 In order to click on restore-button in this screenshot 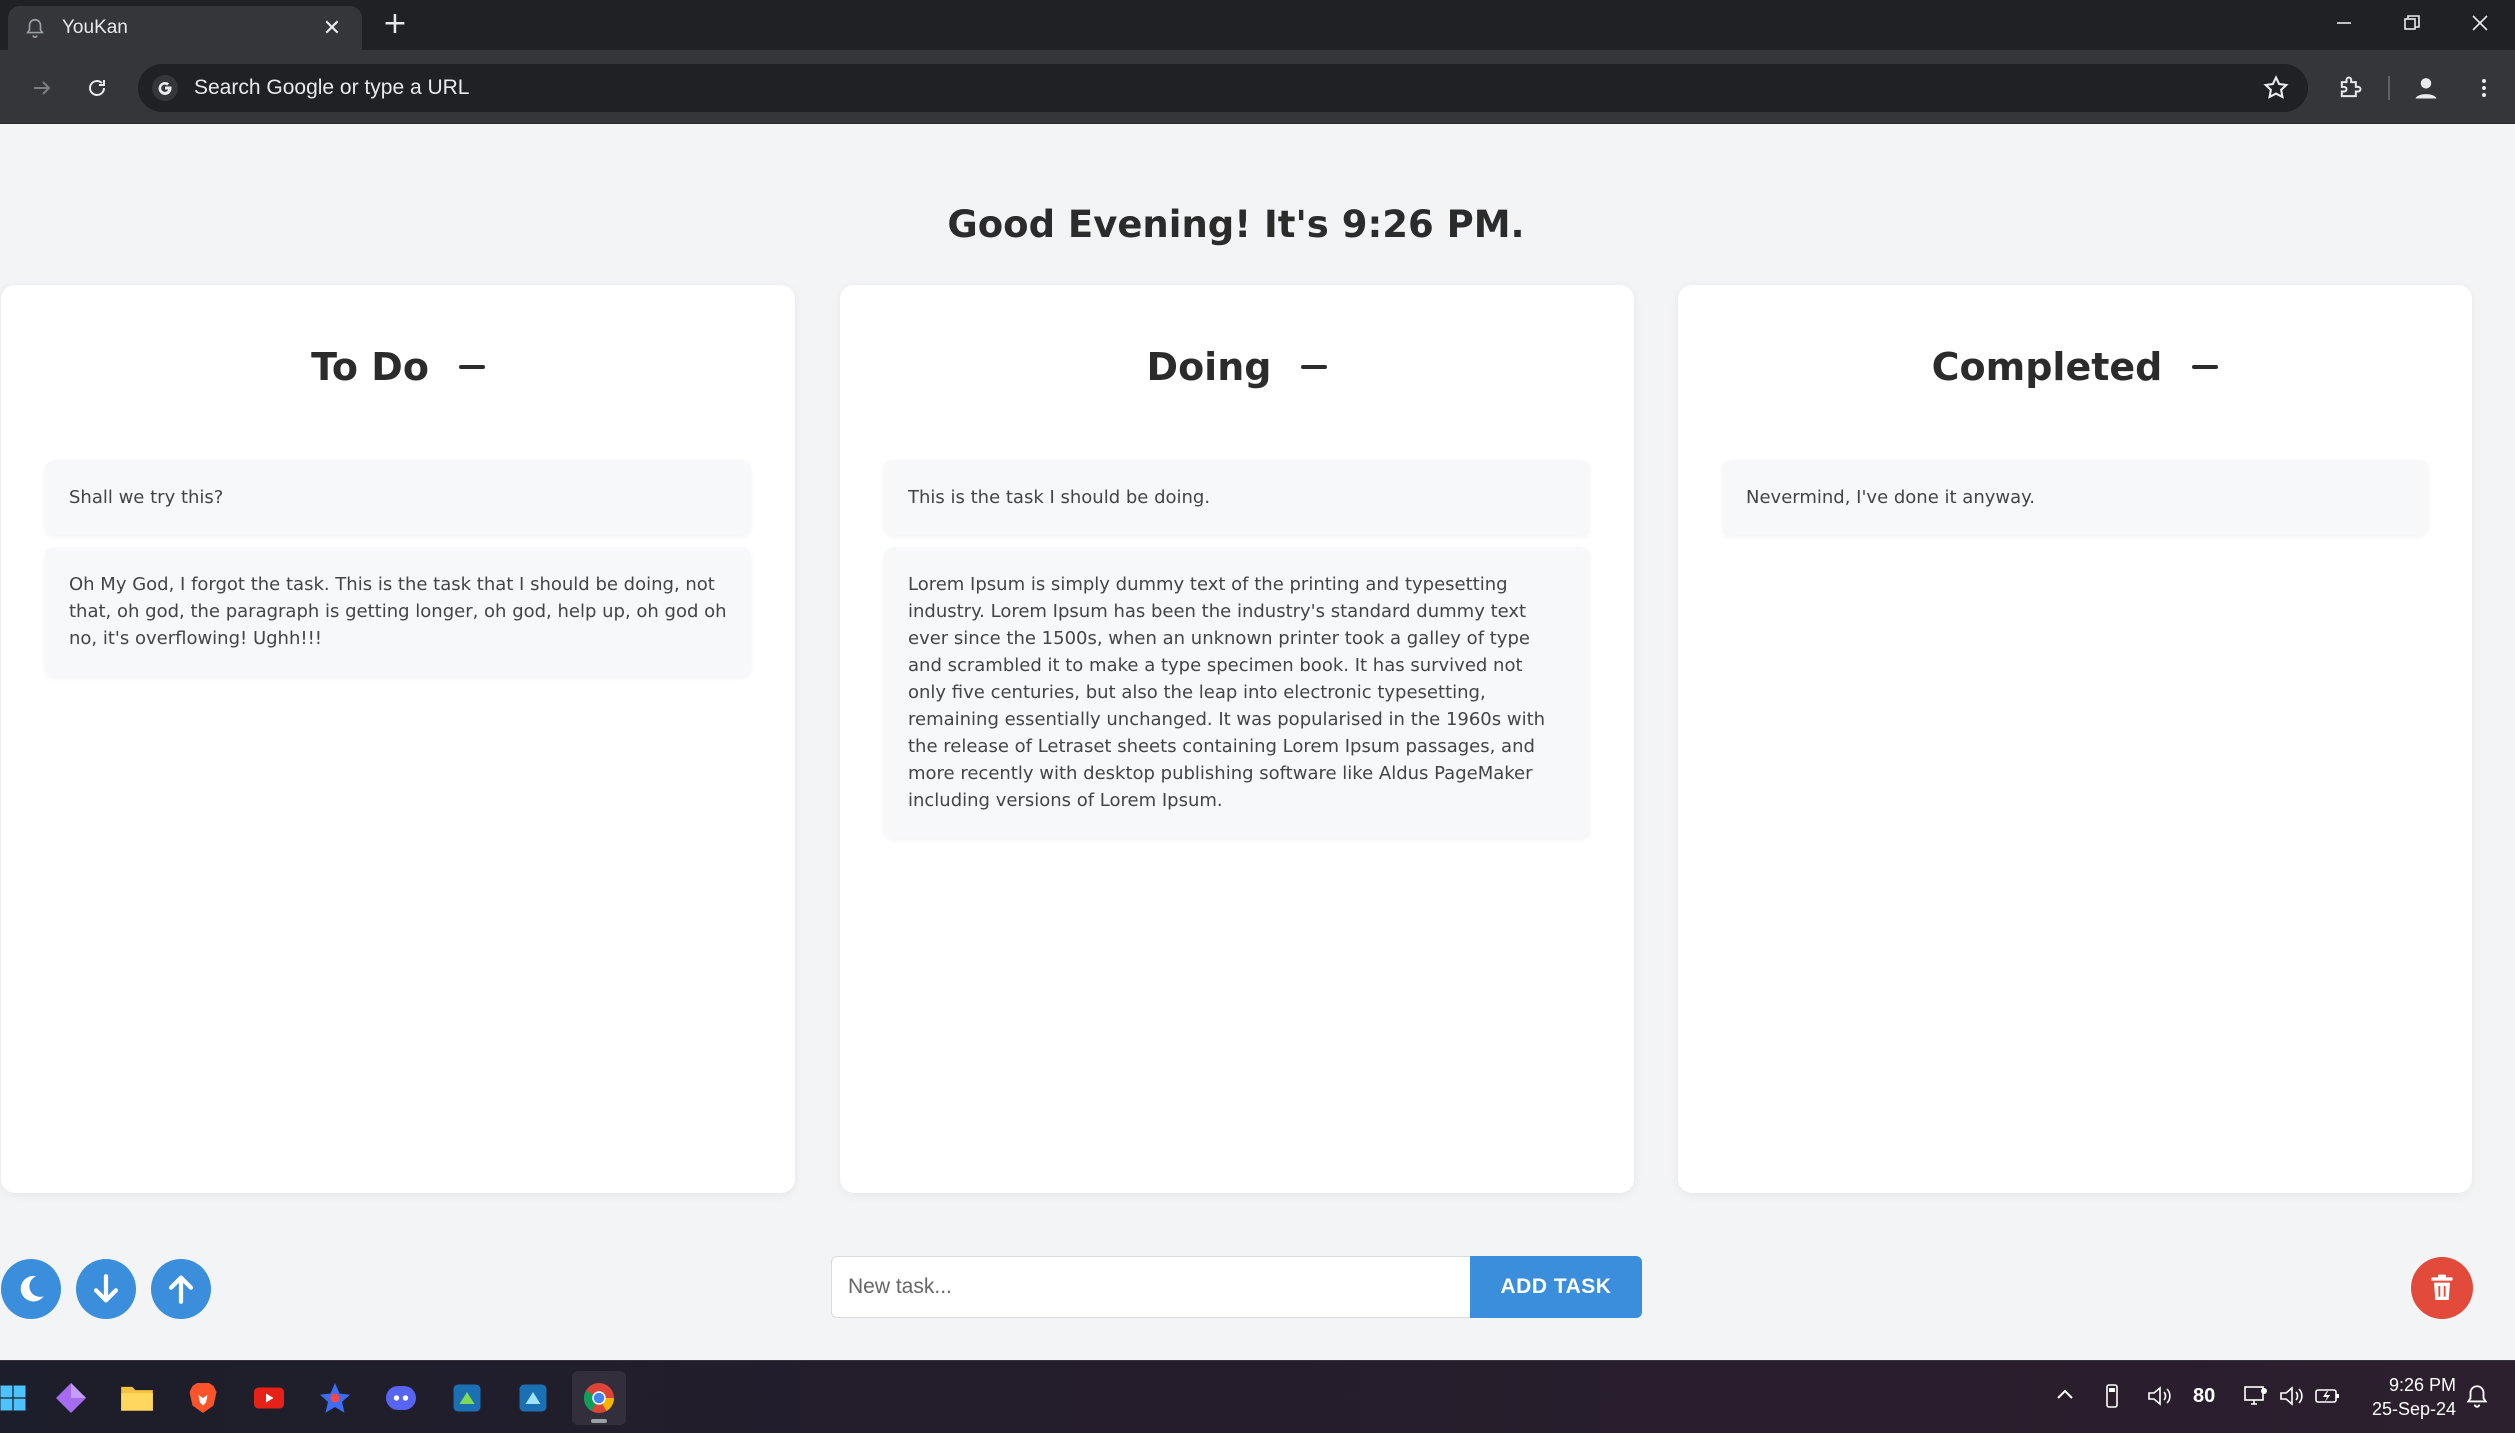, I will do `click(2412, 23)`.